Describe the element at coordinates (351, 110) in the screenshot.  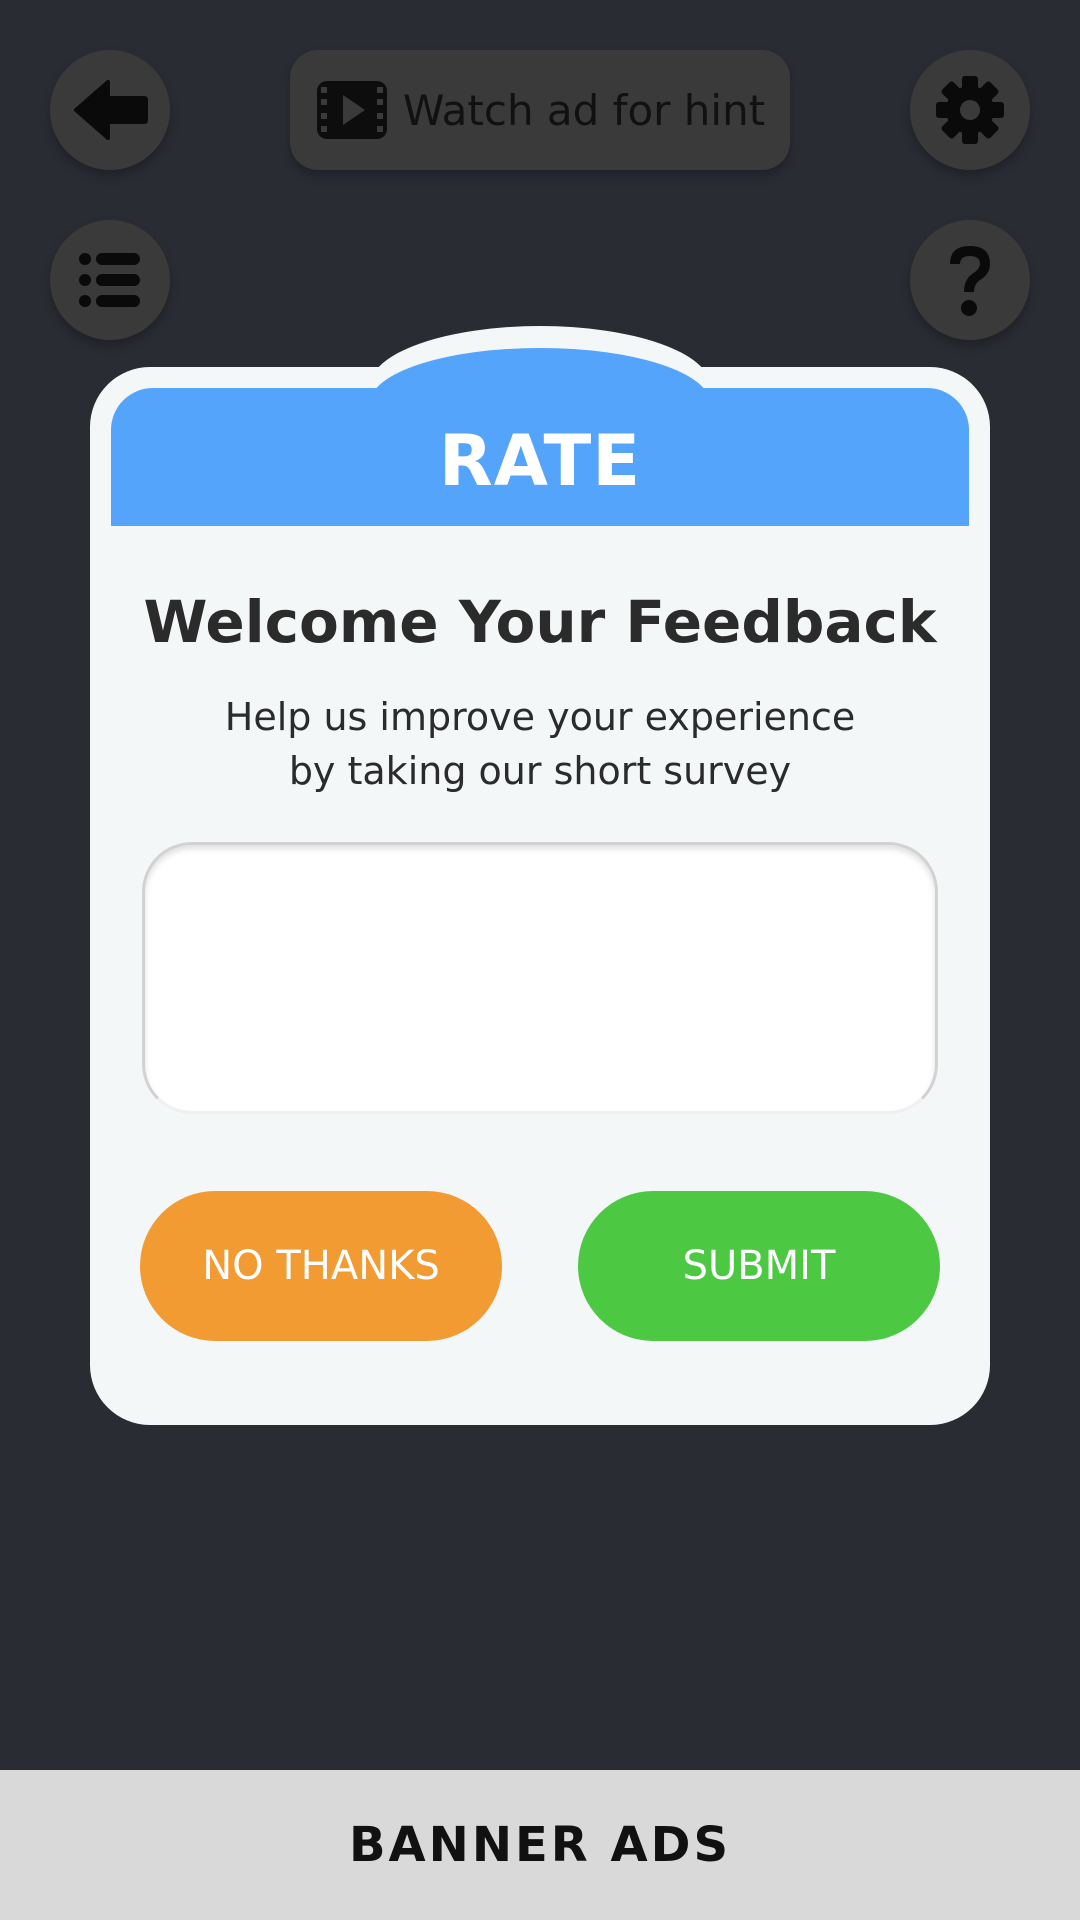
I see `video-play-icon` at that location.